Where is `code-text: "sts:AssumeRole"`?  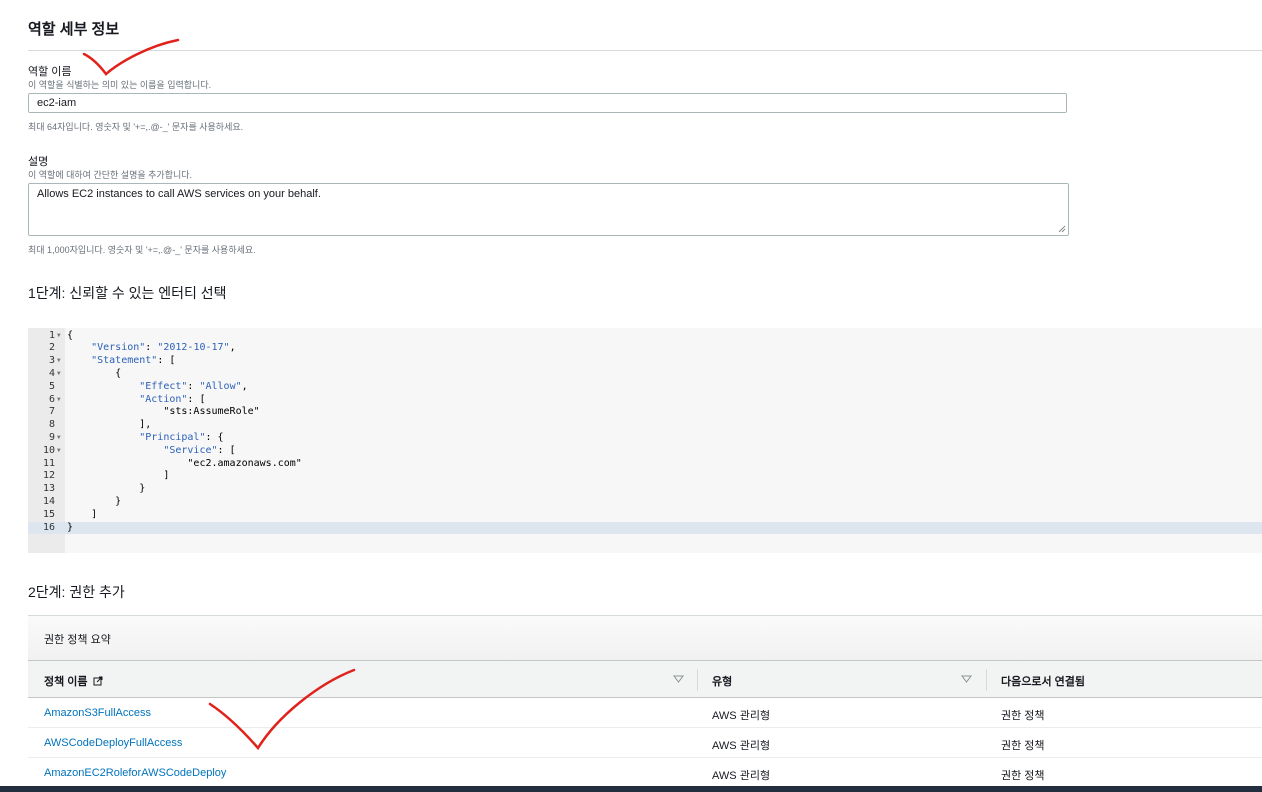 code-text: "sts:AssumeRole" is located at coordinates (163, 412).